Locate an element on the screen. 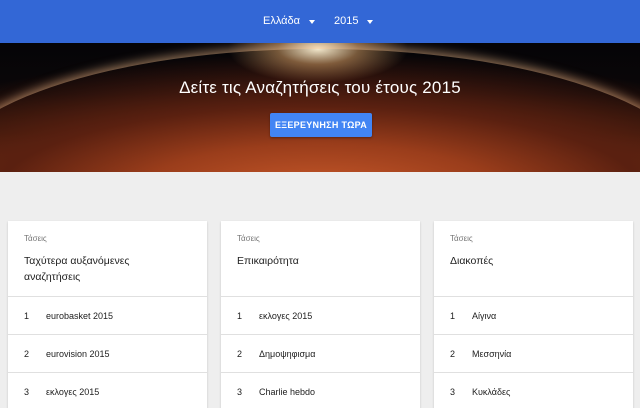  list-item: 3 Κυκλάδες is located at coordinates (533, 390).